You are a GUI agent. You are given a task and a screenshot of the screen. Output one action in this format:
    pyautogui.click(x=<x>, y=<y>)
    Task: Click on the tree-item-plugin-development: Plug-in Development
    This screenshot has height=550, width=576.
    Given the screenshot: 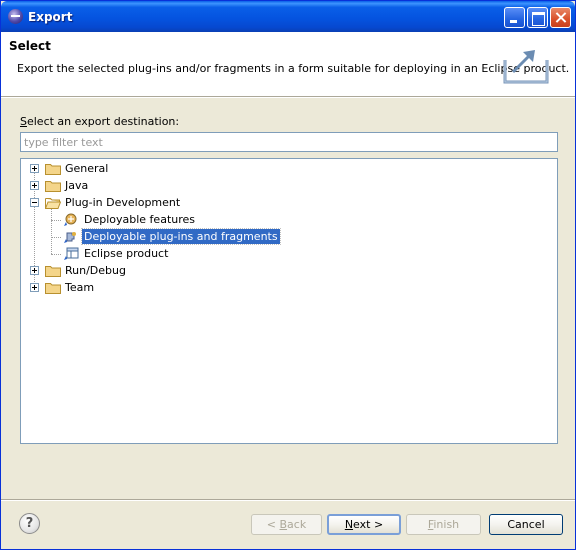 What is the action you would take?
    pyautogui.click(x=131, y=202)
    